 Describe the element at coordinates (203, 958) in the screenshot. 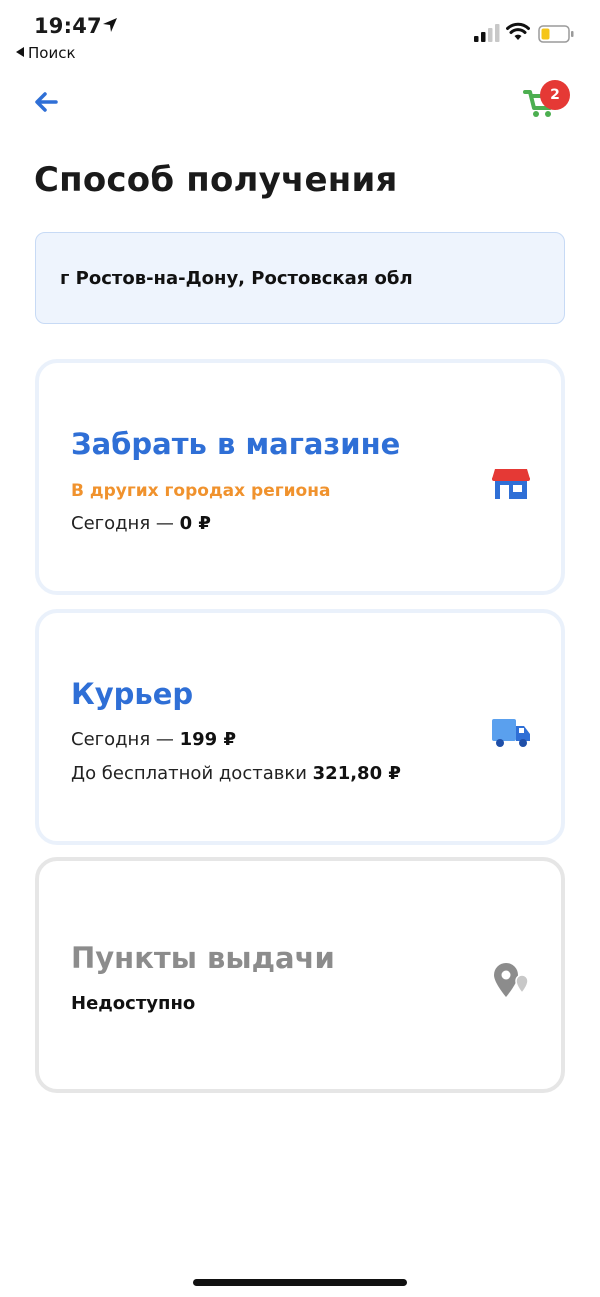

I see `option-title: Пункты выдачи` at that location.